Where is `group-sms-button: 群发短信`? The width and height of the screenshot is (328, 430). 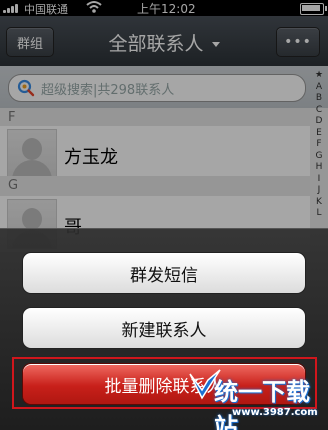
group-sms-button: 群发短信 is located at coordinates (164, 273).